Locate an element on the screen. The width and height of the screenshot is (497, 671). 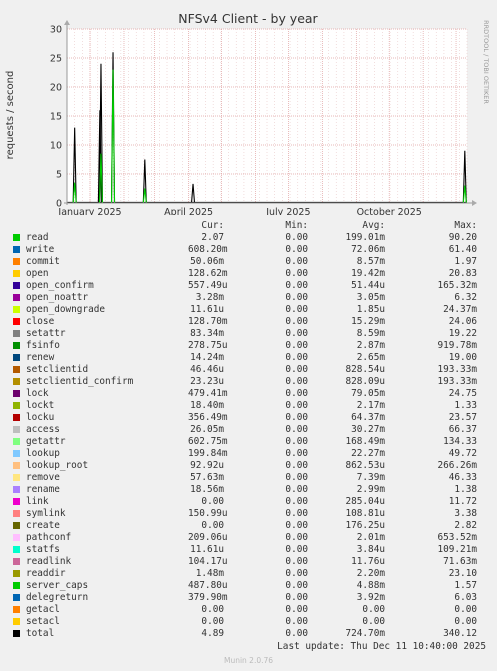
legend-series-name: link is located at coordinates (37, 501).